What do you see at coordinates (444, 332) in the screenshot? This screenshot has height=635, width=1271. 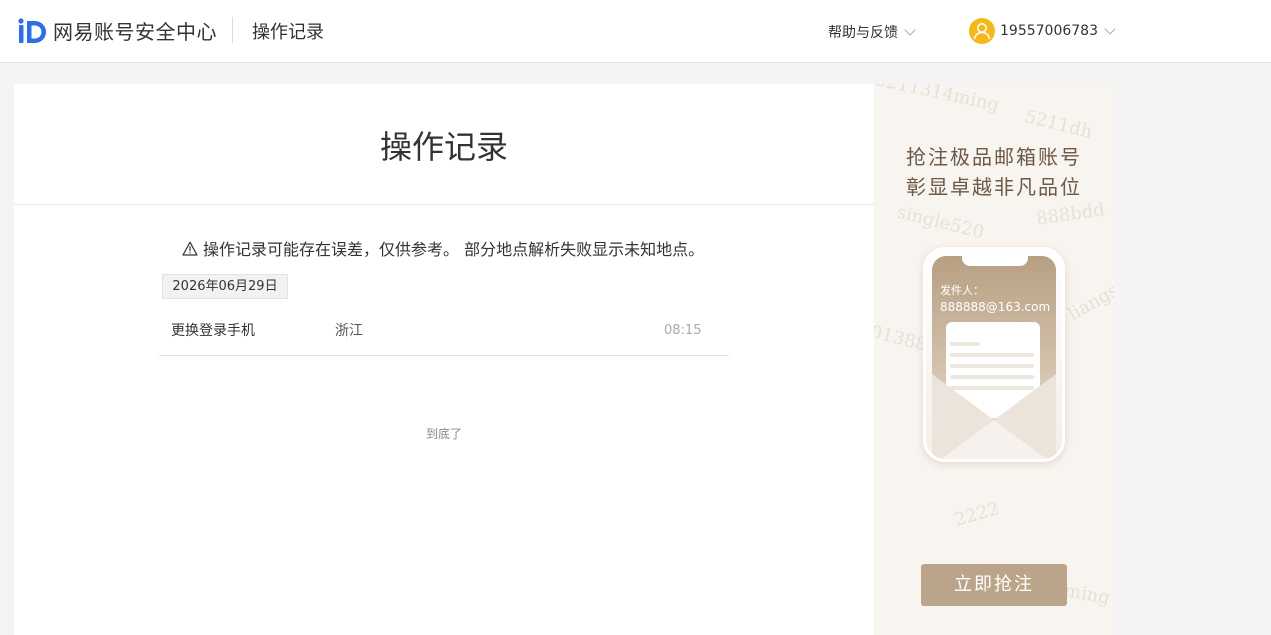 I see `record-row: 更换登录手机 浙江 08:15` at bounding box center [444, 332].